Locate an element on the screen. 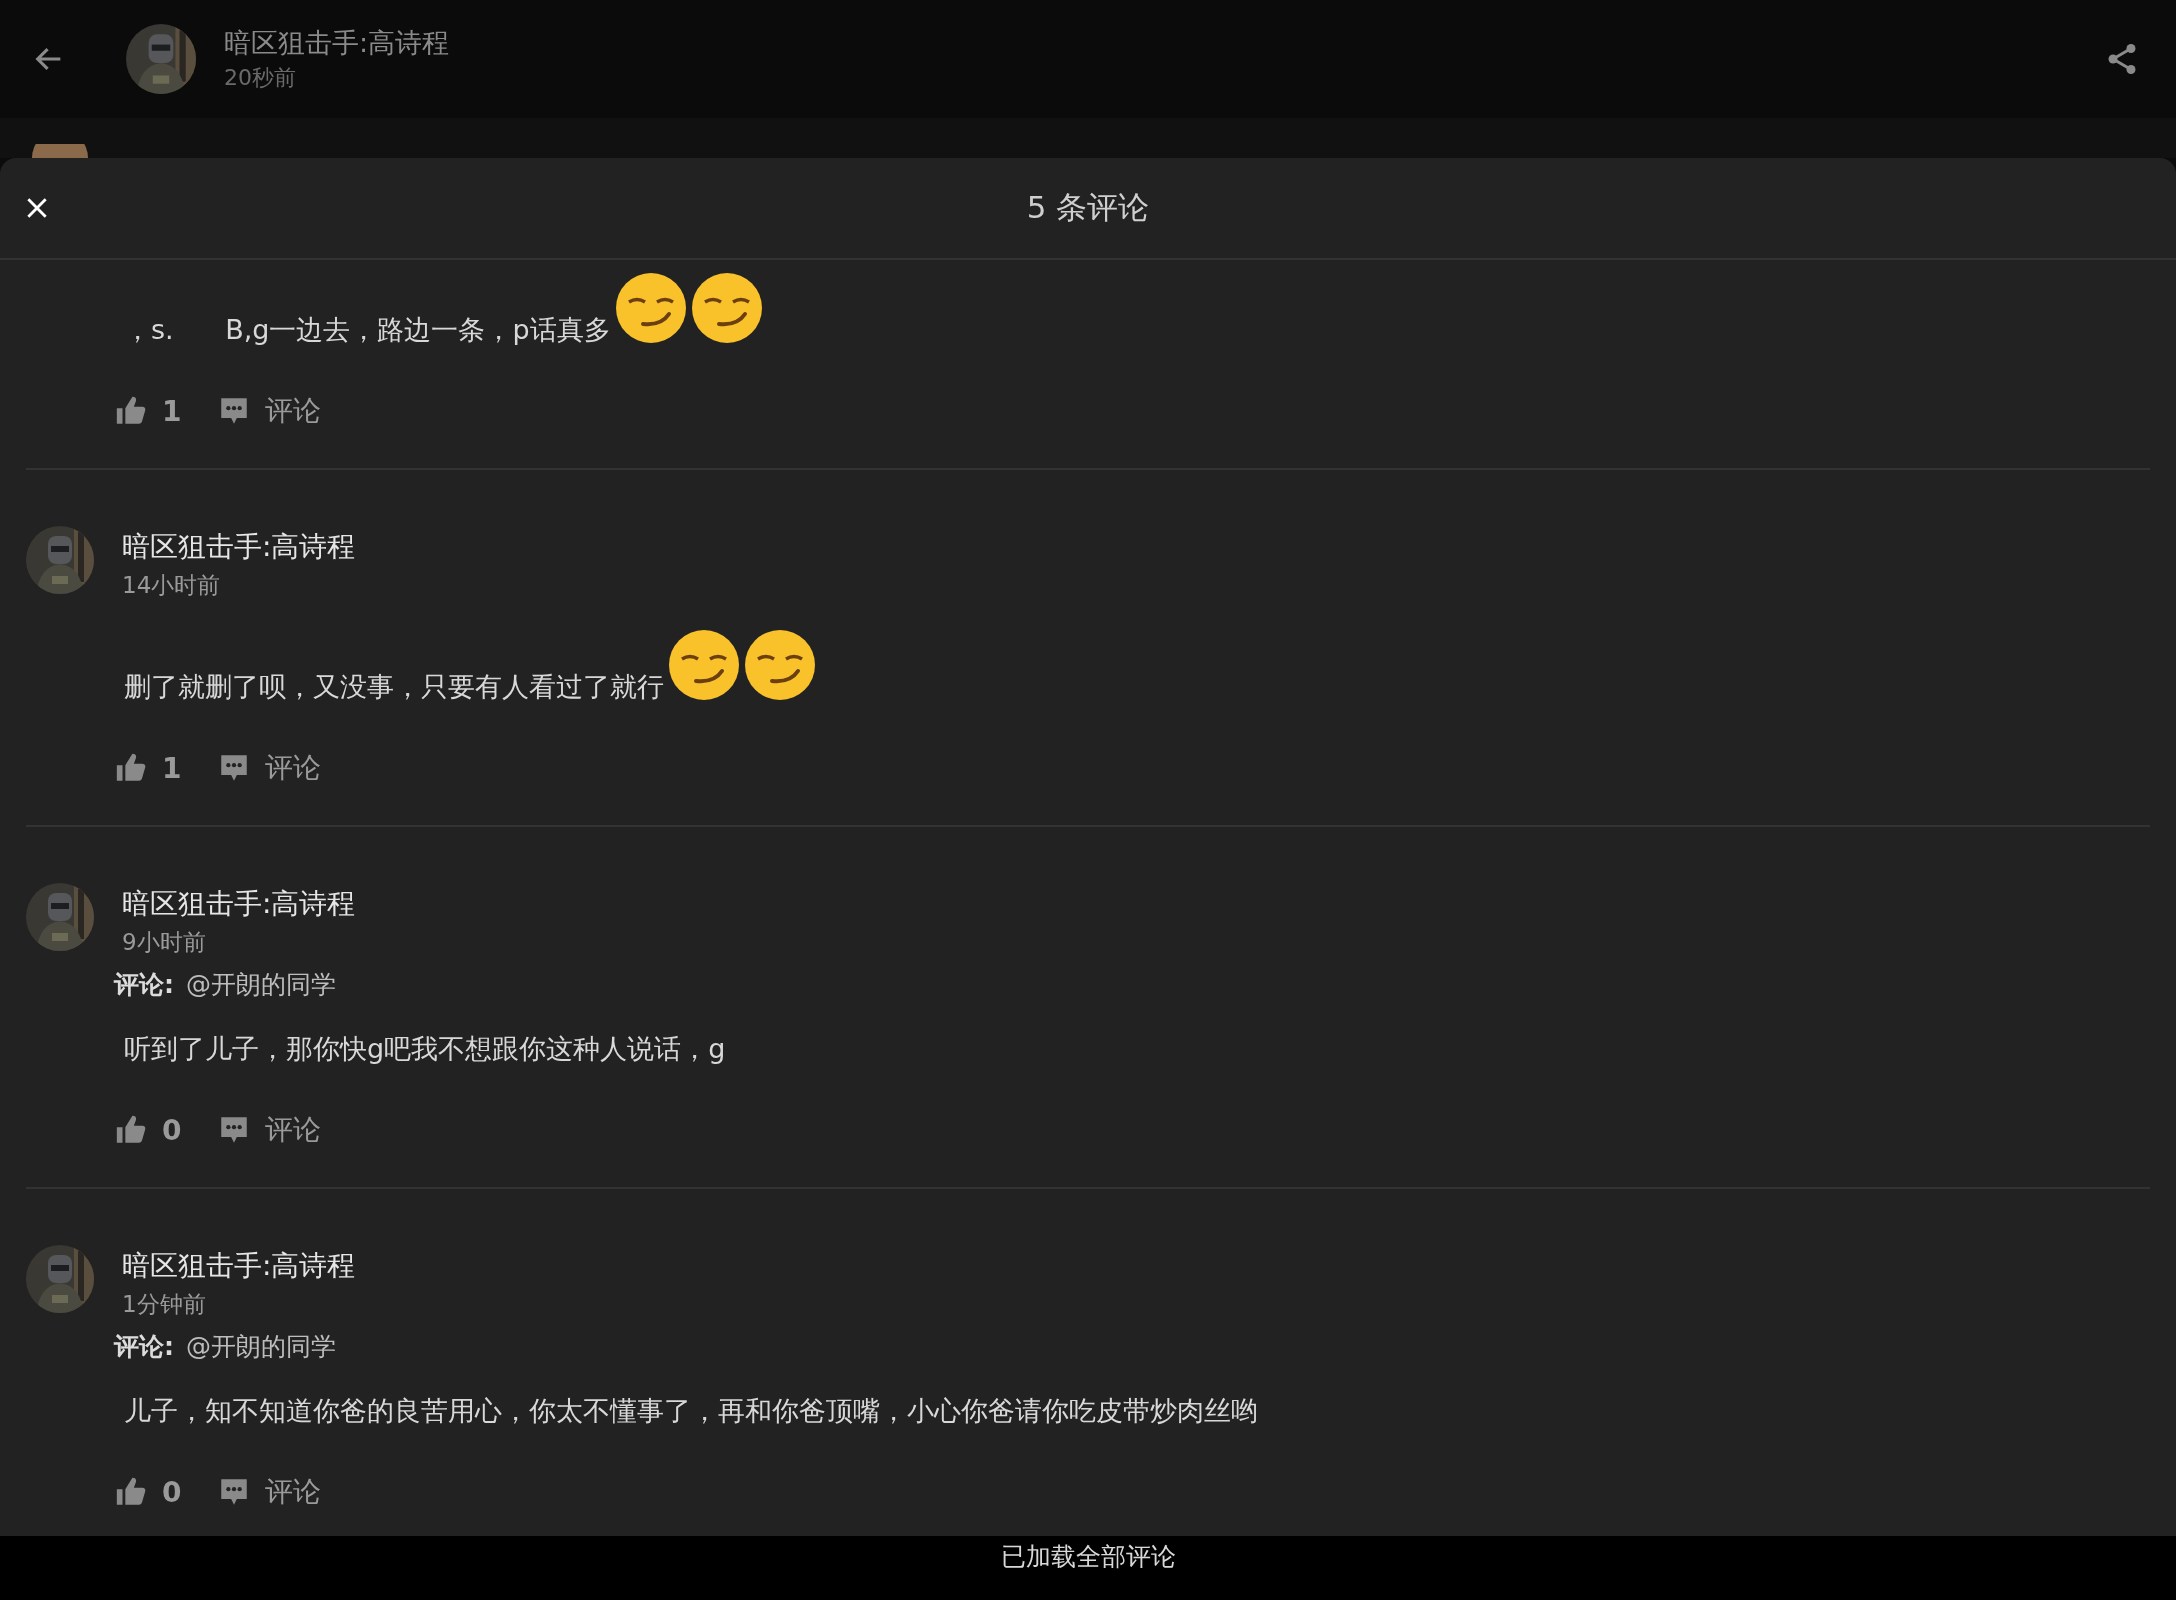  comment-text: 听到了儿子，那你快g吧我不想跟你这种人说话，g is located at coordinates (425, 1049).